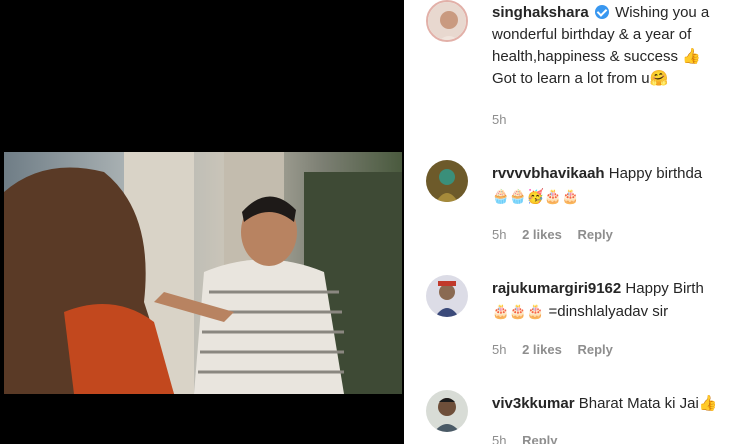 This screenshot has height=444, width=749. Describe the element at coordinates (608, 311) in the screenshot. I see `comment-text: =dinshlalyadav sir` at that location.